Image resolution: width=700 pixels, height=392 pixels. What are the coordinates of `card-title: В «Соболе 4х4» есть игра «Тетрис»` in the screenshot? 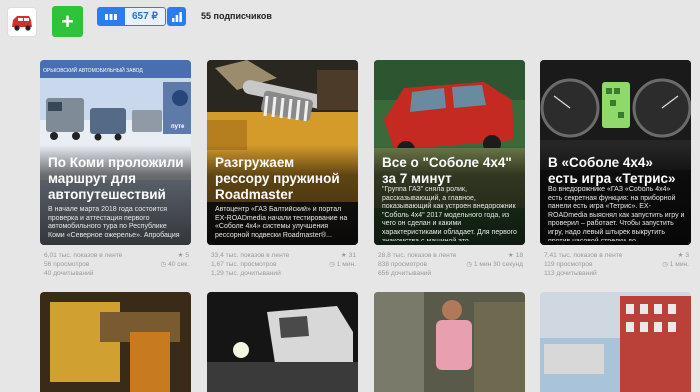 It's located at (612, 170).